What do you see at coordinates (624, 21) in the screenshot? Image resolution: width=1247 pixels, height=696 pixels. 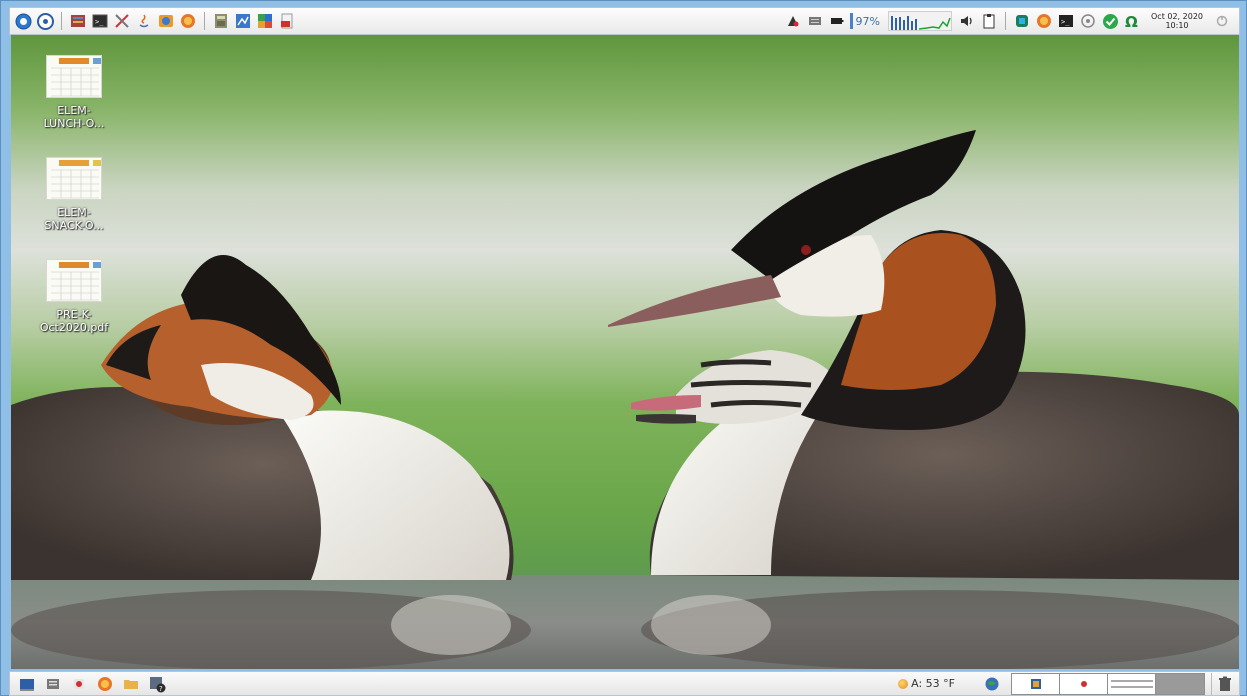 I see `top-panel: >_ 97% >_ Ω Oct 02, 2020 10:10` at bounding box center [624, 21].